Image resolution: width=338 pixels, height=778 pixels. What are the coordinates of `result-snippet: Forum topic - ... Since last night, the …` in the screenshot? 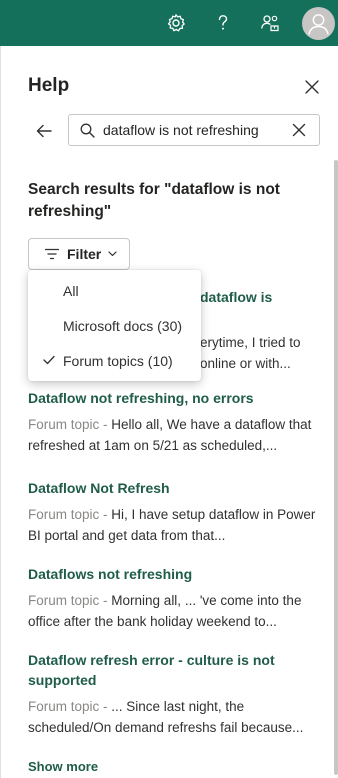 It's located at (173, 717).